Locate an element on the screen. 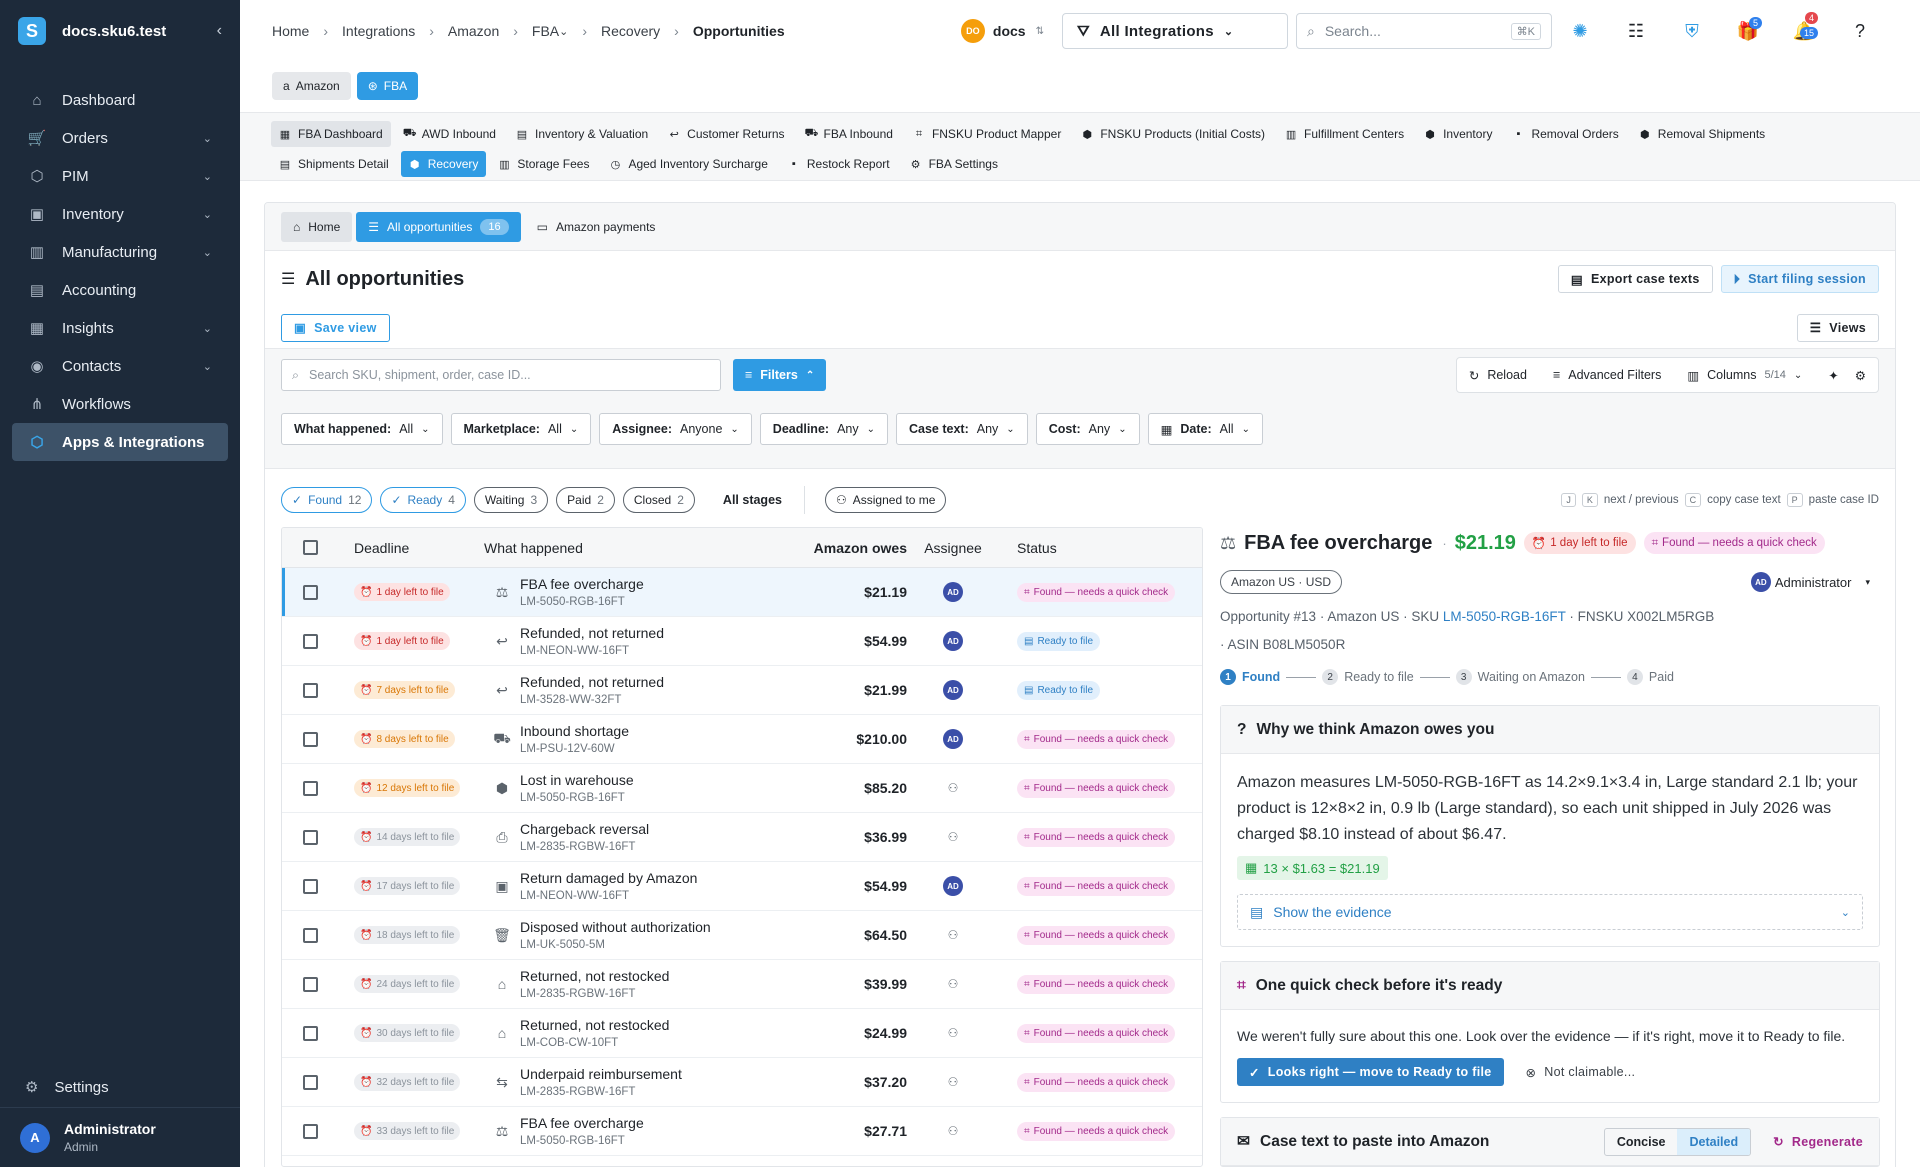 The height and width of the screenshot is (1167, 1920). all-stages-button: All stages is located at coordinates (752, 500).